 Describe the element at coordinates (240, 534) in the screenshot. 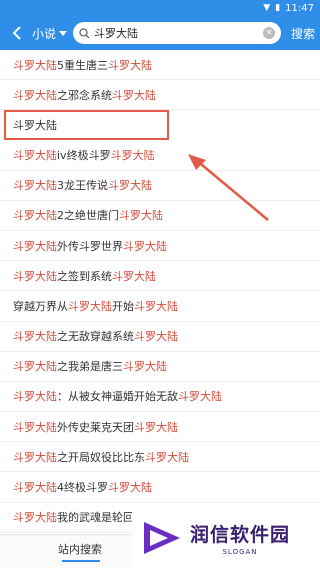

I see `watermark-title: 润信软件园` at that location.